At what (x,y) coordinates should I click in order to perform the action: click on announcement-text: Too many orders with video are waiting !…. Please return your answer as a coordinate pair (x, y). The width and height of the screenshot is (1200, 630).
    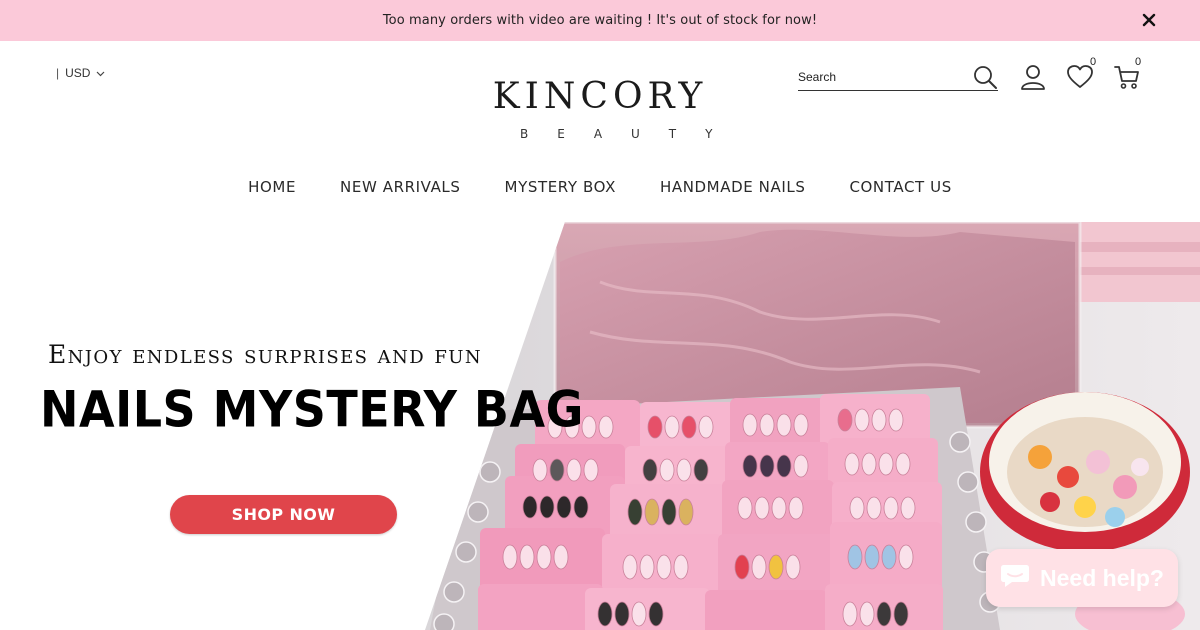
    Looking at the image, I should click on (600, 20).